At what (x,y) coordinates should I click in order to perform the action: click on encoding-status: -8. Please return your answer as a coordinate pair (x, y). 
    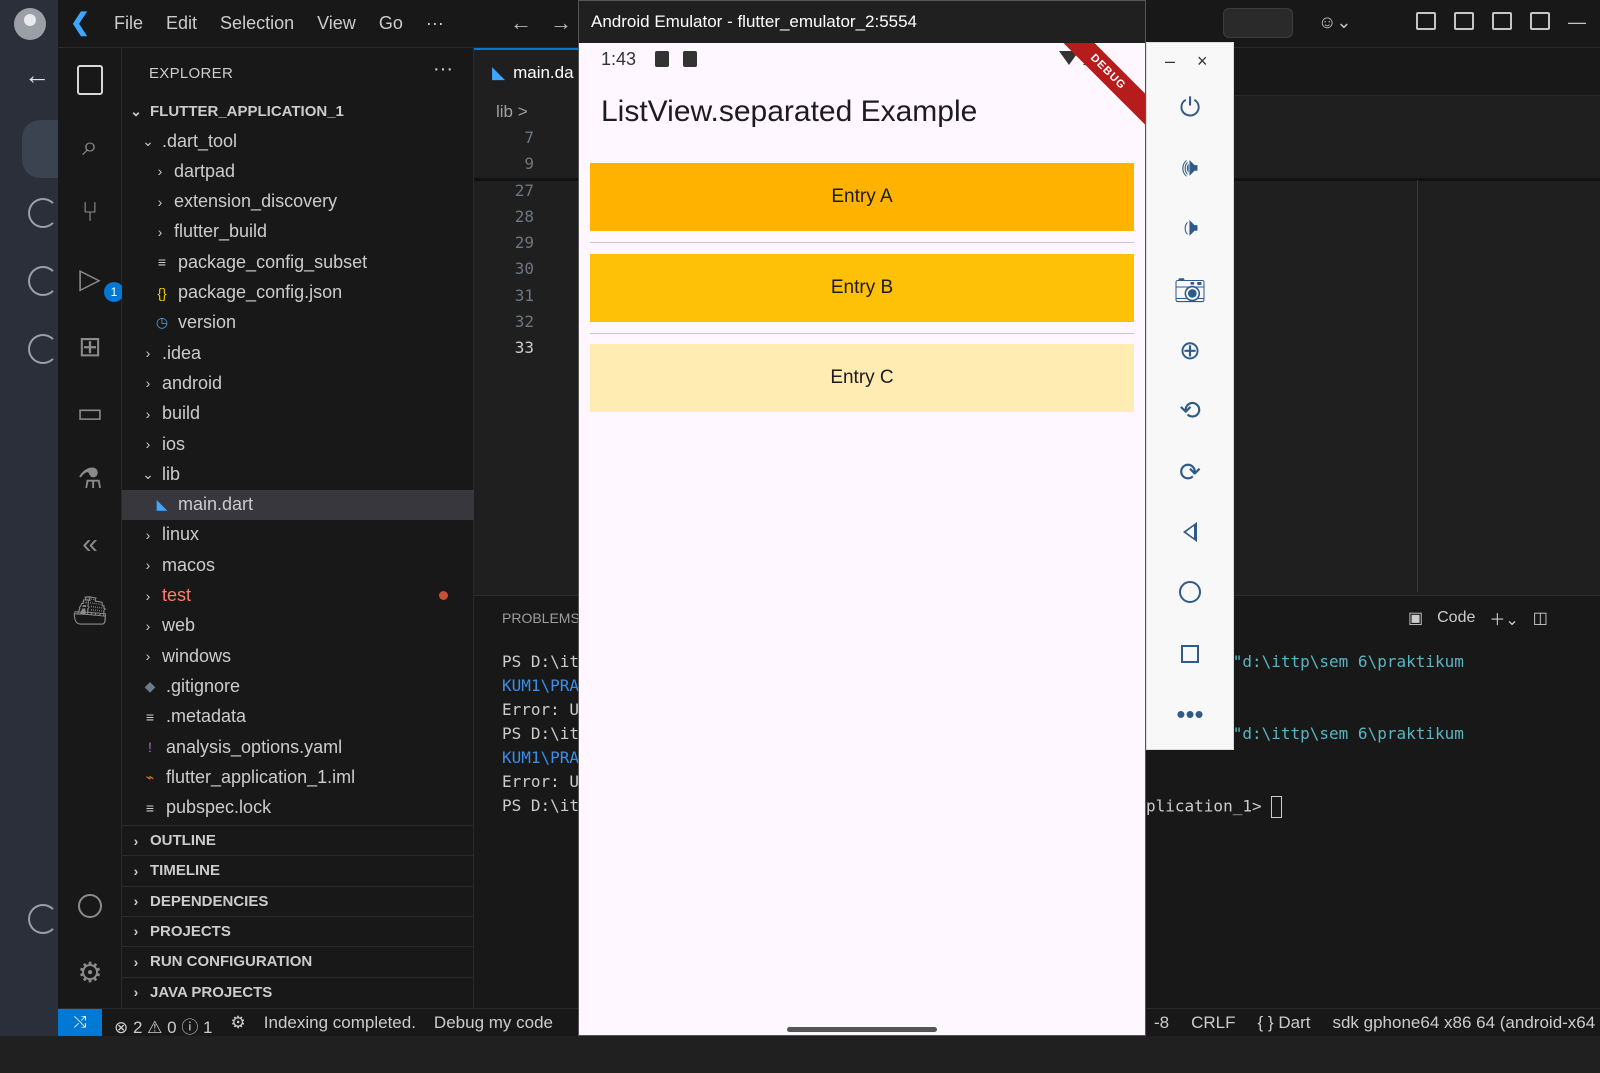
    Looking at the image, I should click on (1161, 1023).